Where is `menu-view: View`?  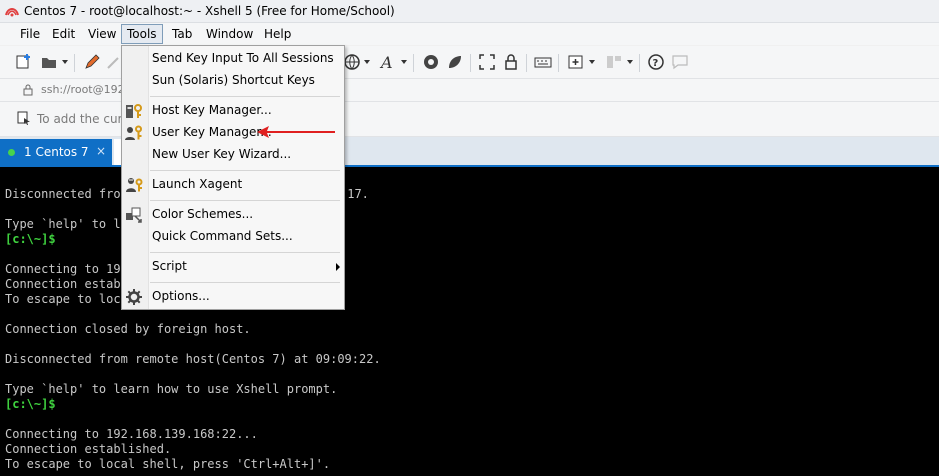
menu-view: View is located at coordinates (102, 34).